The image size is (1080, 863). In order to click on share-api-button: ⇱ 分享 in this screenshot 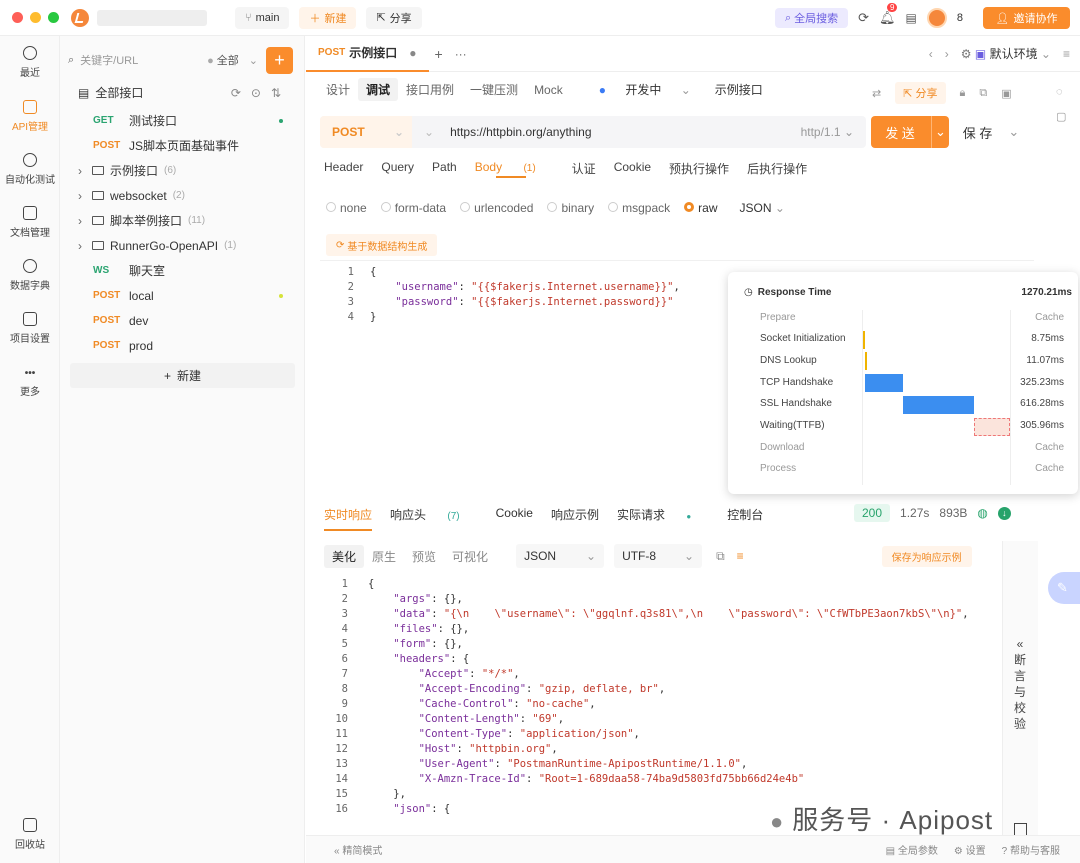, I will do `click(920, 93)`.